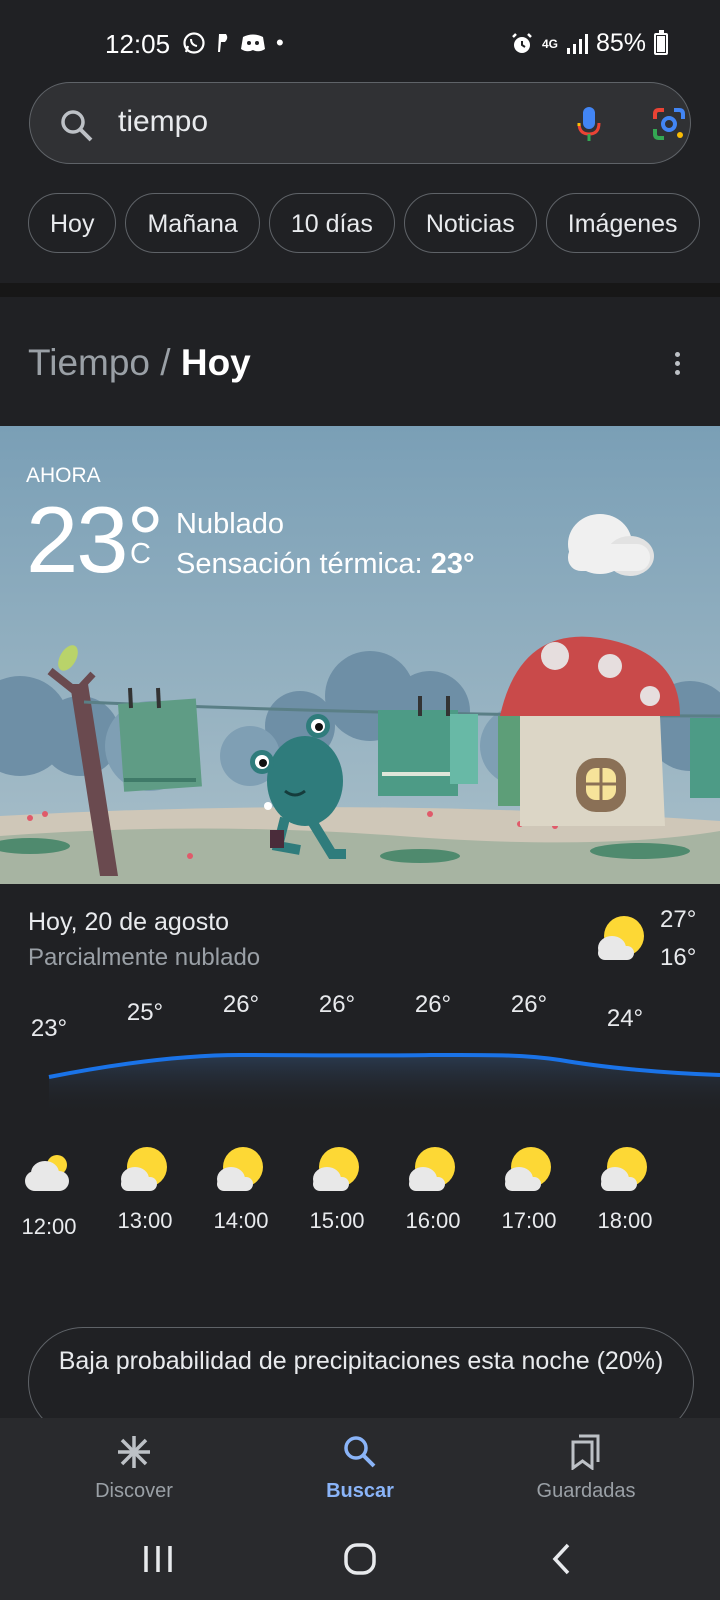  Describe the element at coordinates (337, 1220) in the screenshot. I see `hour-label: 15:00` at that location.